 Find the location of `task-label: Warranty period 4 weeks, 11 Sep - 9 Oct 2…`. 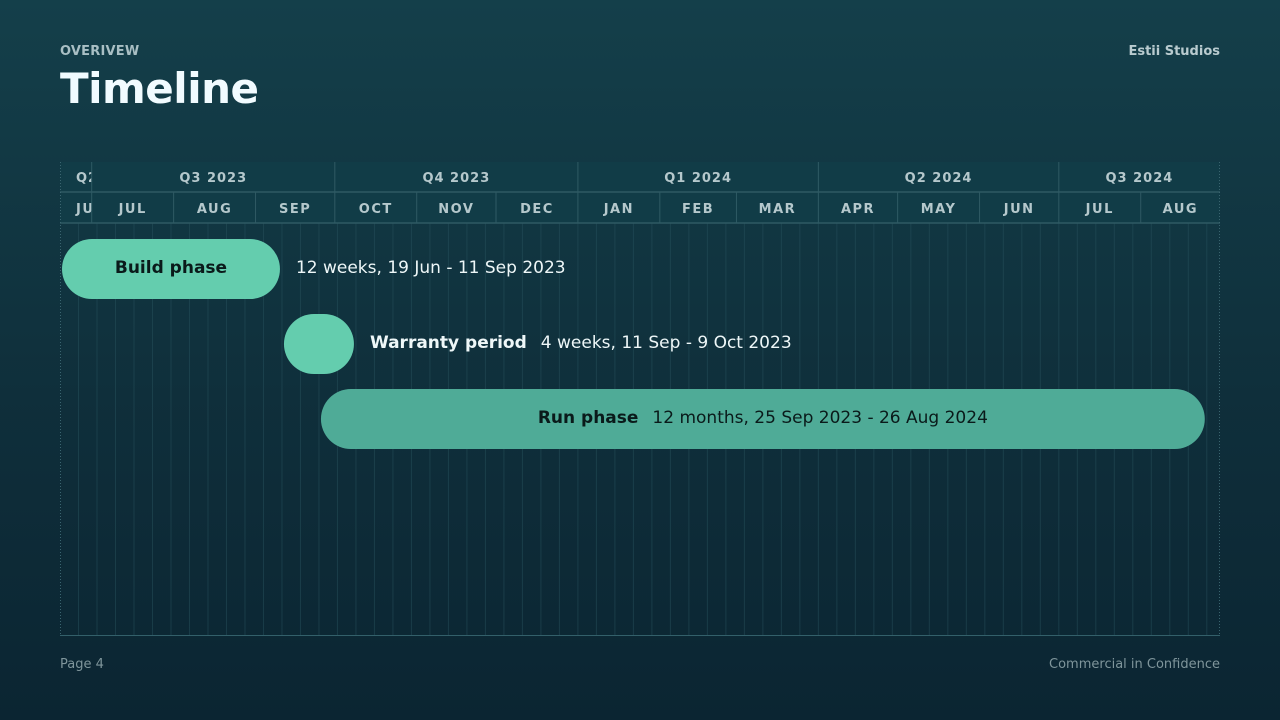

task-label: Warranty period 4 weeks, 11 Sep - 9 Oct 2… is located at coordinates (581, 343).